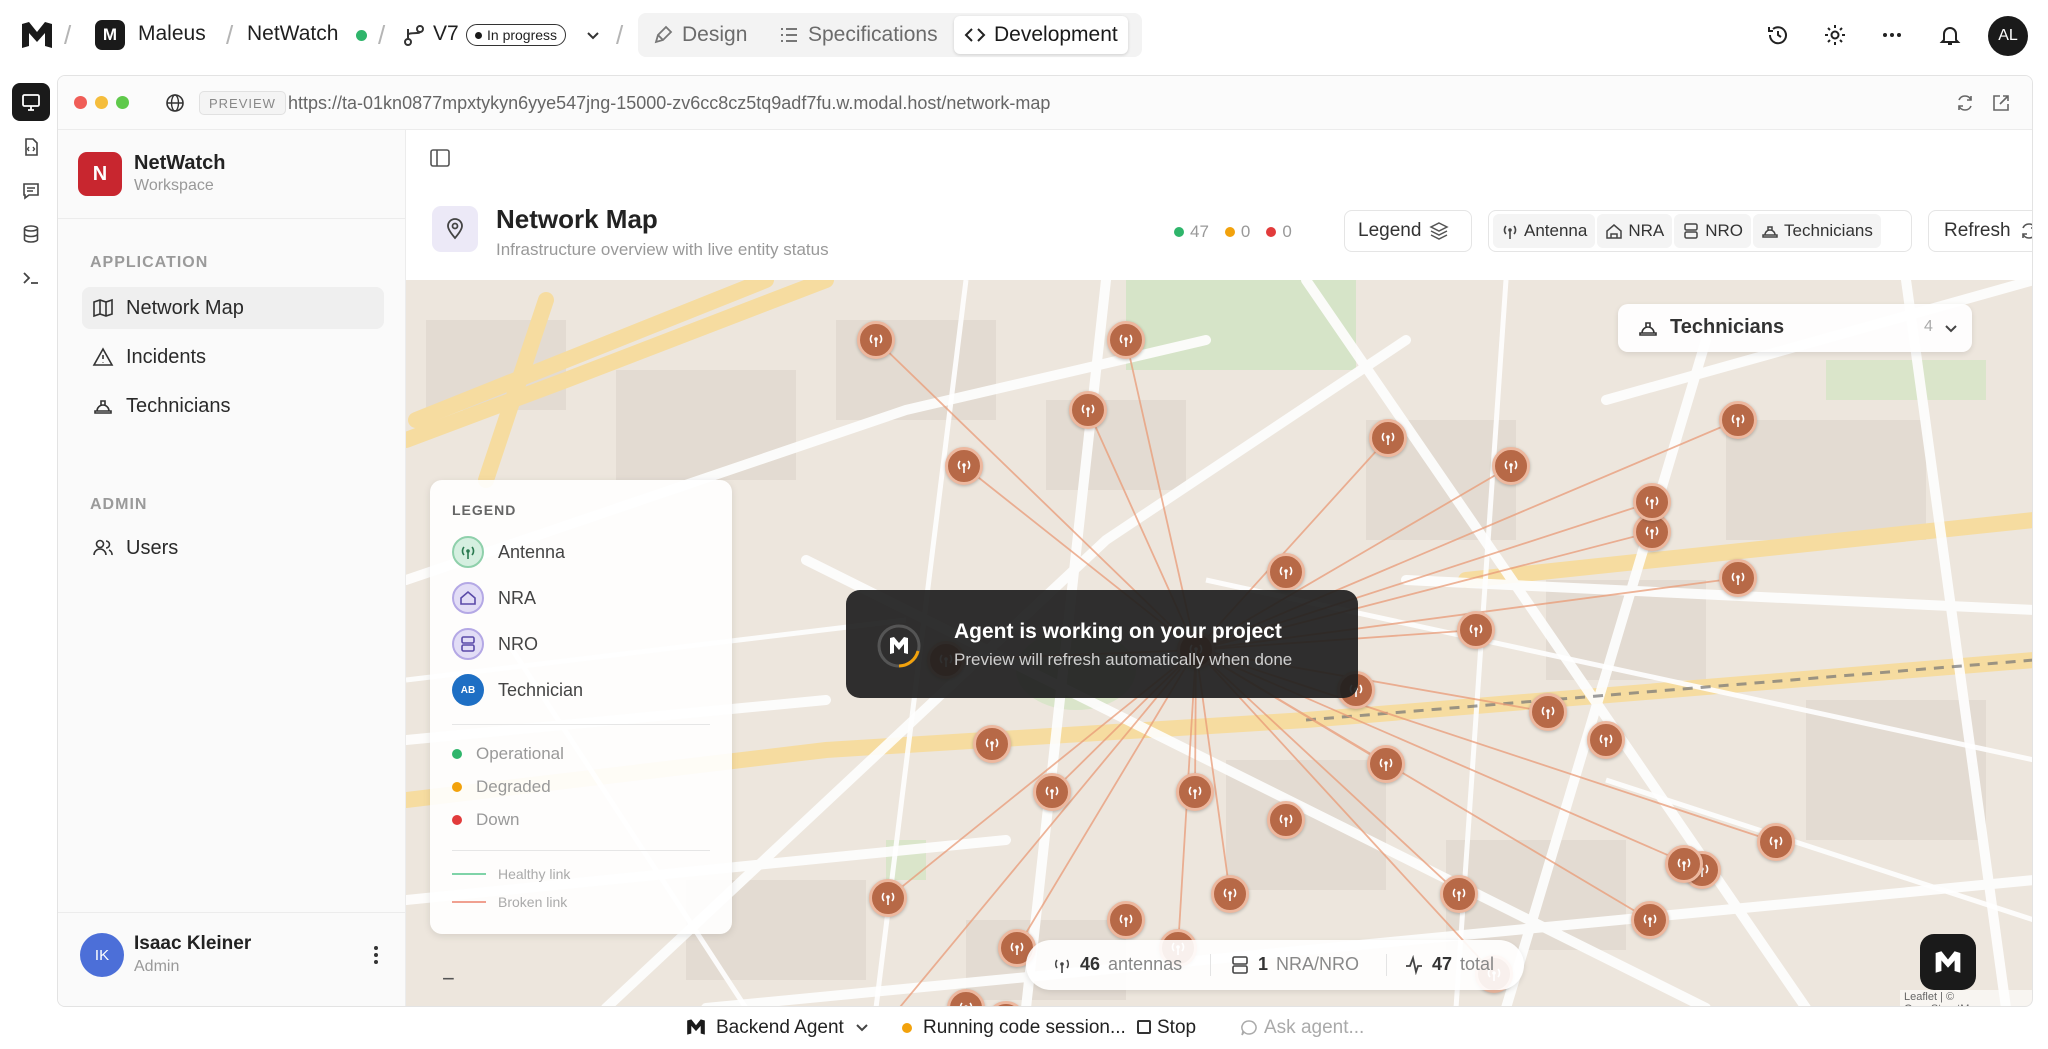 The image size is (2048, 1049). I want to click on stop-button: Stop, so click(1176, 1028).